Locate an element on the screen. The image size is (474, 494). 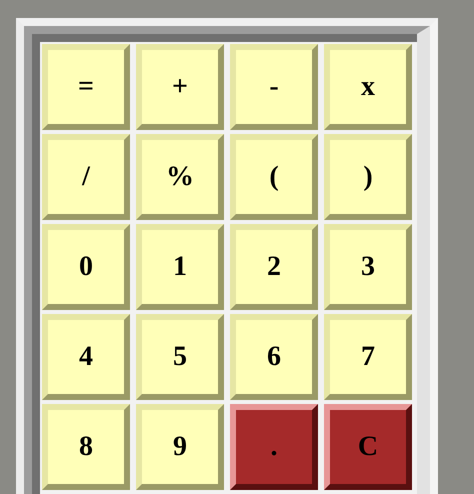
calculator-key: x is located at coordinates (368, 87).